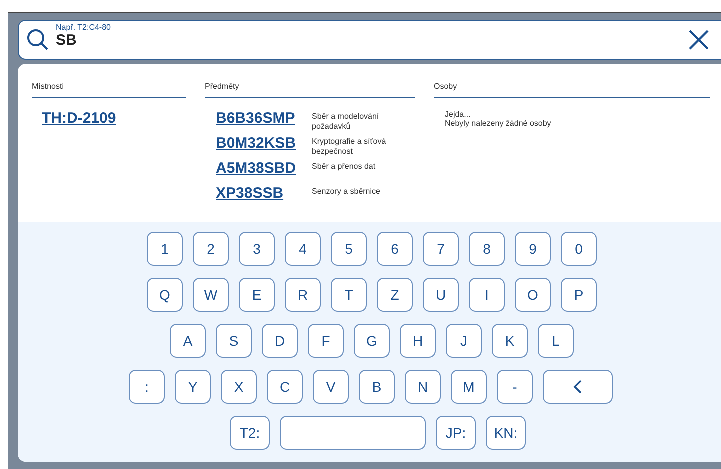 The width and height of the screenshot is (721, 469). What do you see at coordinates (239, 387) in the screenshot?
I see `key-button: X` at bounding box center [239, 387].